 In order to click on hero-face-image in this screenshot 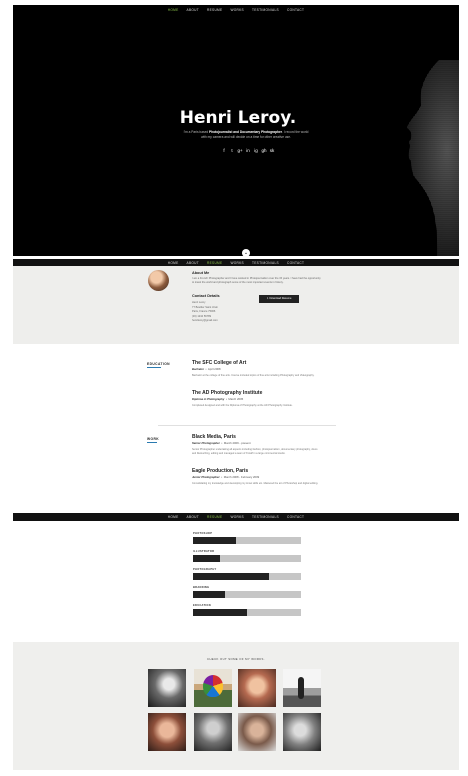, I will do `click(433, 158)`.